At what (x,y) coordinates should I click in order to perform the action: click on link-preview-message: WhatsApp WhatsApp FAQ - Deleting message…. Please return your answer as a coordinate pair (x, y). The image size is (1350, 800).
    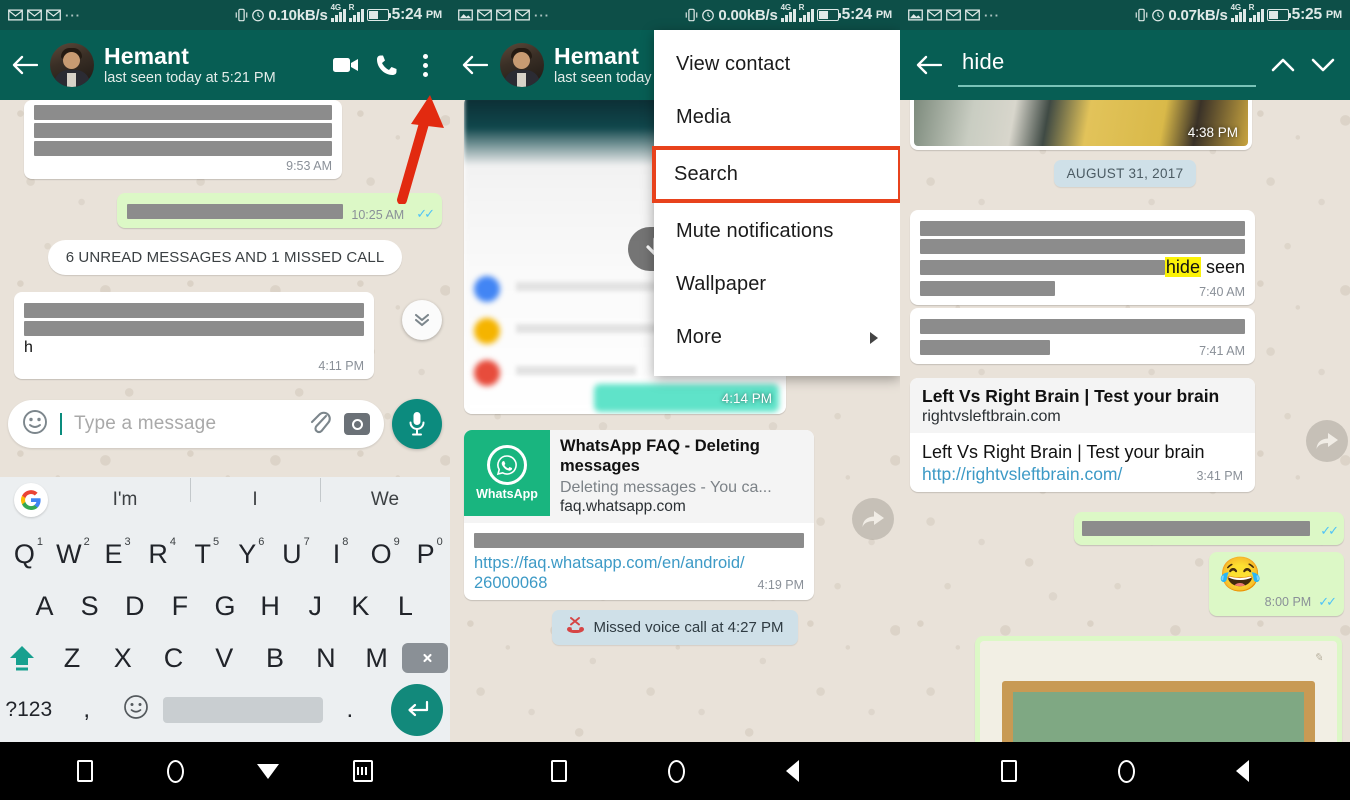
    Looking at the image, I should click on (639, 515).